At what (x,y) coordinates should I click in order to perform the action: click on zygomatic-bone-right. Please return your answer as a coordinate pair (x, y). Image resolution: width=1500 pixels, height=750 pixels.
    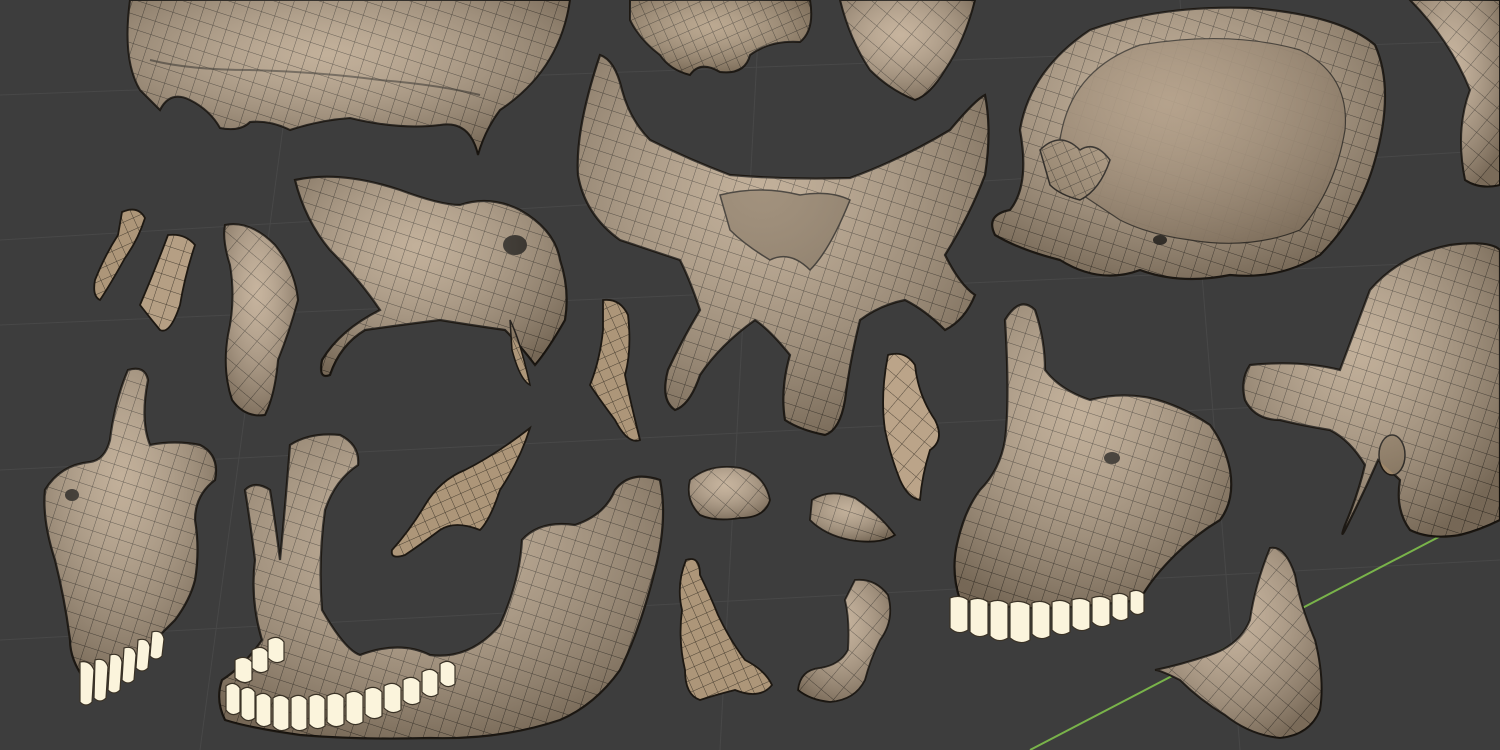
    Looking at the image, I should click on (853, 517).